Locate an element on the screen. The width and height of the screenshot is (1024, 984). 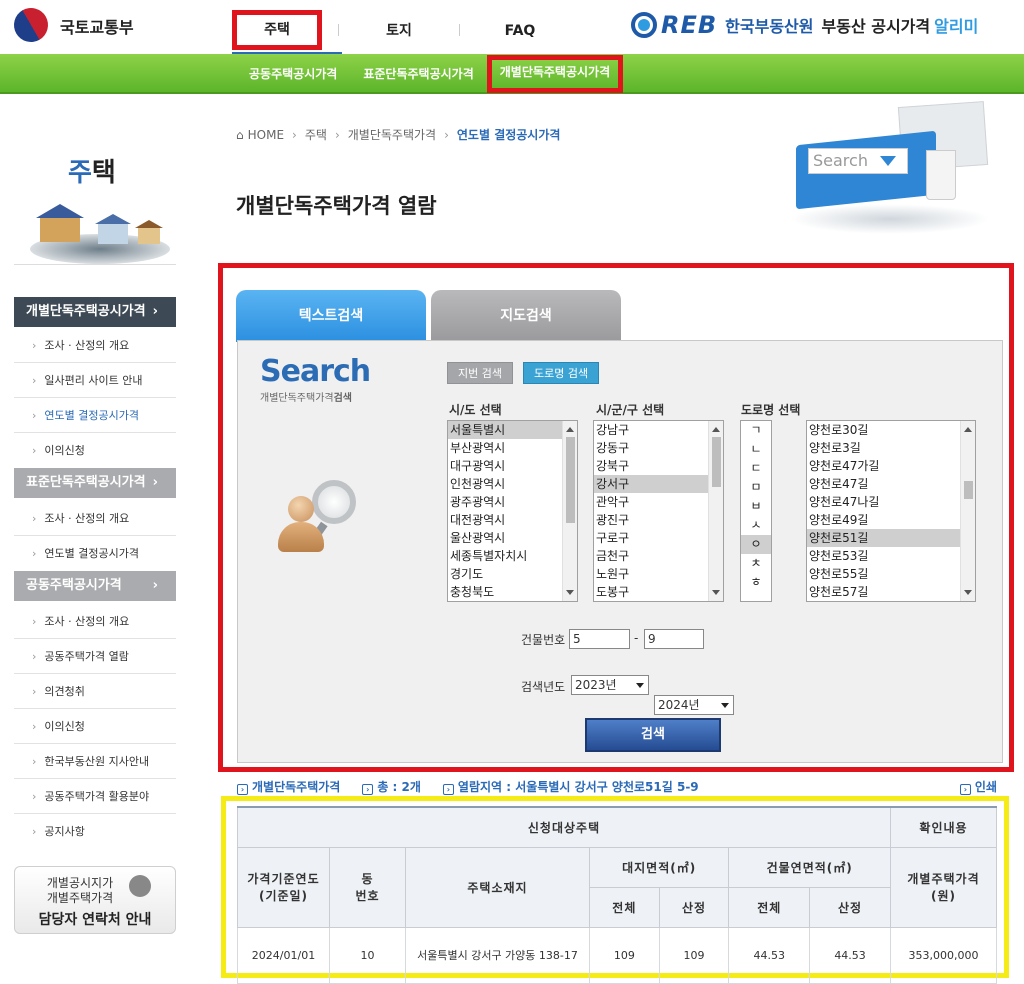
list-option: ㅊ is located at coordinates (756, 563).